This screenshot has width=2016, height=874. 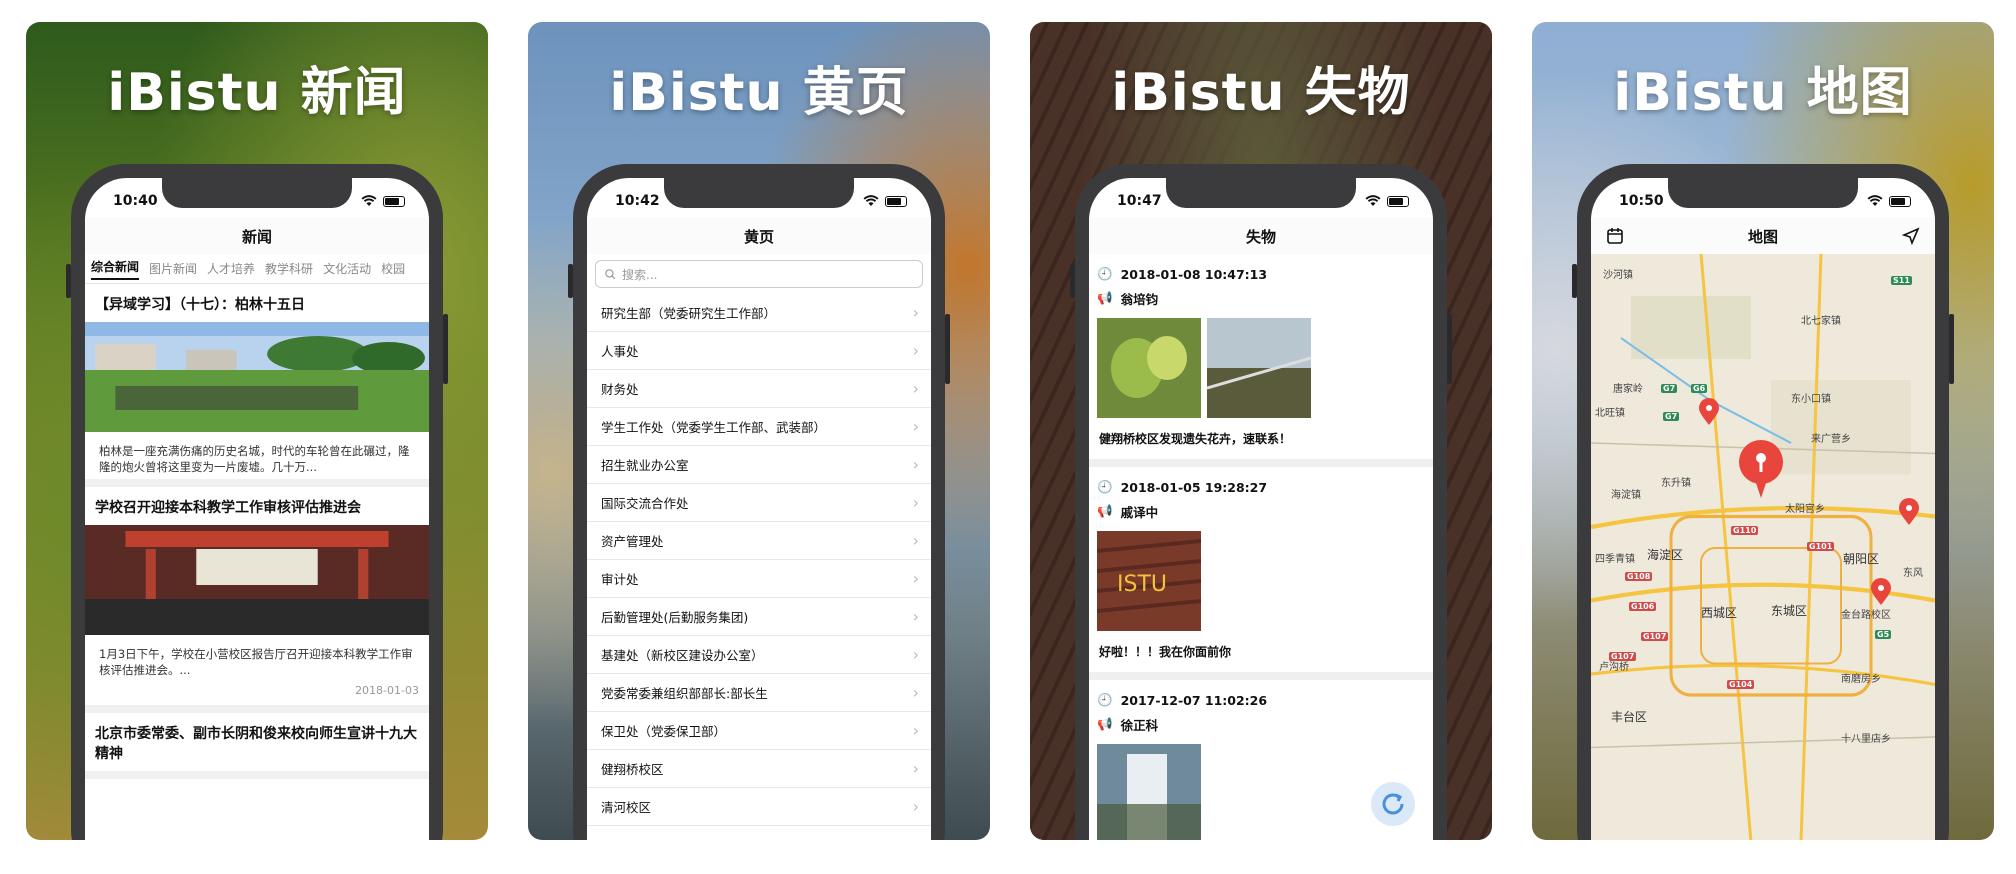 What do you see at coordinates (759, 541) in the screenshot?
I see `list-item: 资产管理处 ›` at bounding box center [759, 541].